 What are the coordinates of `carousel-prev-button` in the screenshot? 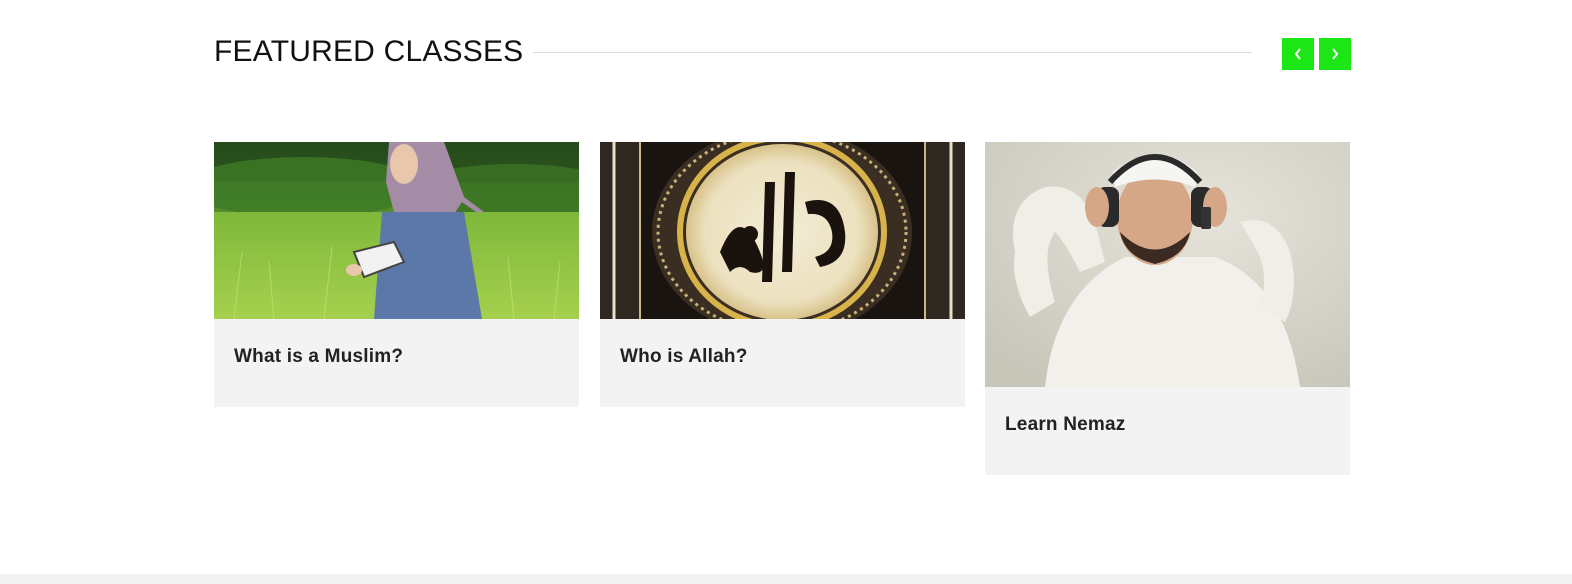 It's located at (1298, 54).